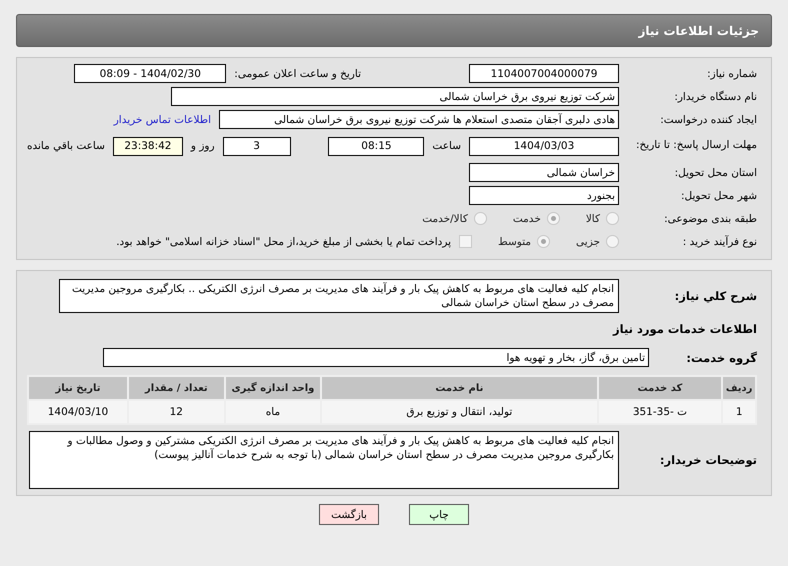 Image resolution: width=788 pixels, height=566 pixels. What do you see at coordinates (176, 412) in the screenshot?
I see `table-cell: 12` at bounding box center [176, 412].